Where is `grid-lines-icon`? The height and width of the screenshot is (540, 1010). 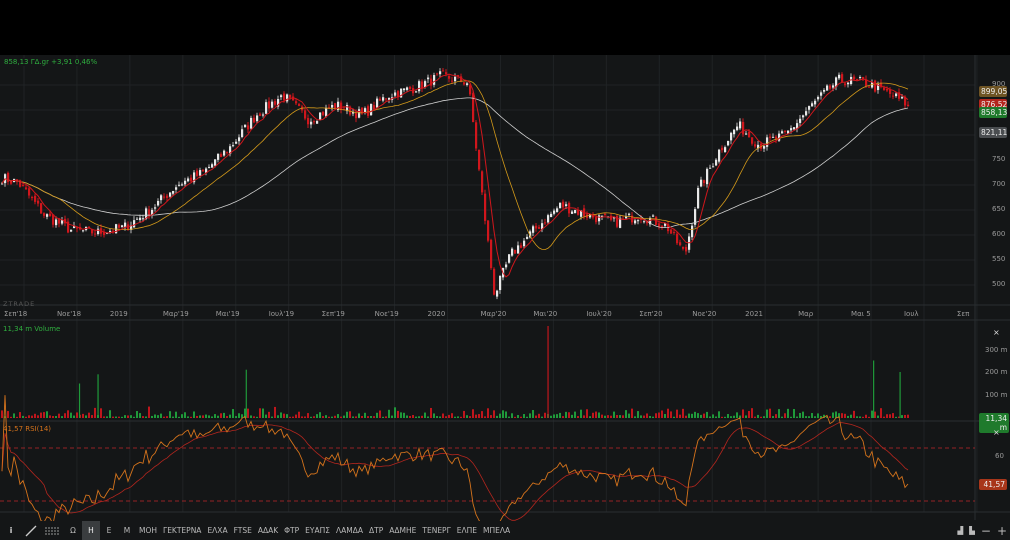
grid-lines-icon is located at coordinates (52, 530).